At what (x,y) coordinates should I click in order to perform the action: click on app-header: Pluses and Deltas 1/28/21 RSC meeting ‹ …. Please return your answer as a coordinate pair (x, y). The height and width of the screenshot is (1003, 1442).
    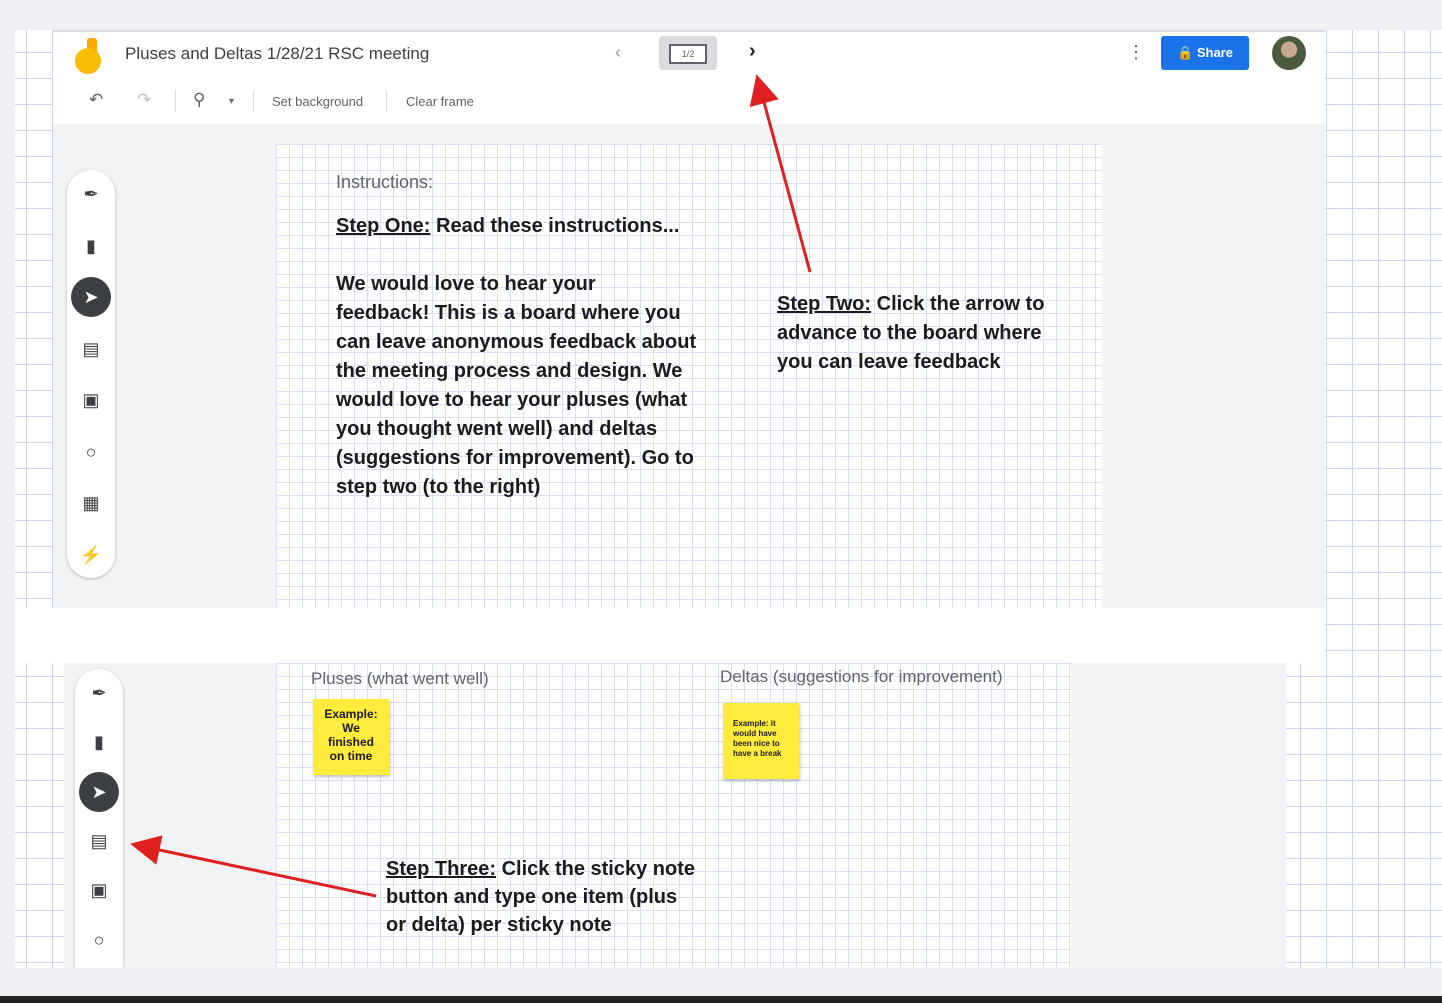
    Looking at the image, I should click on (689, 53).